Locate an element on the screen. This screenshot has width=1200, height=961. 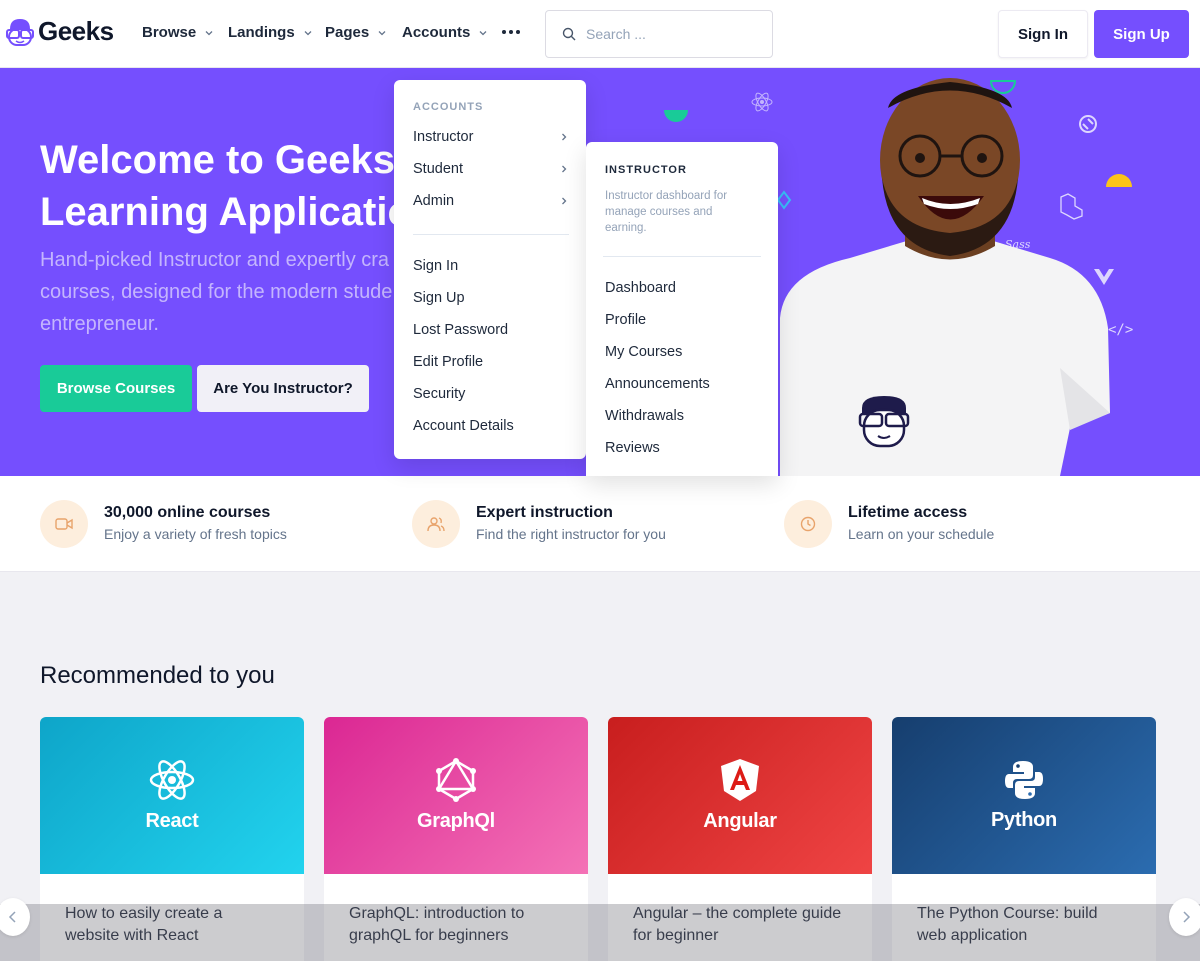
users-icon is located at coordinates (436, 524).